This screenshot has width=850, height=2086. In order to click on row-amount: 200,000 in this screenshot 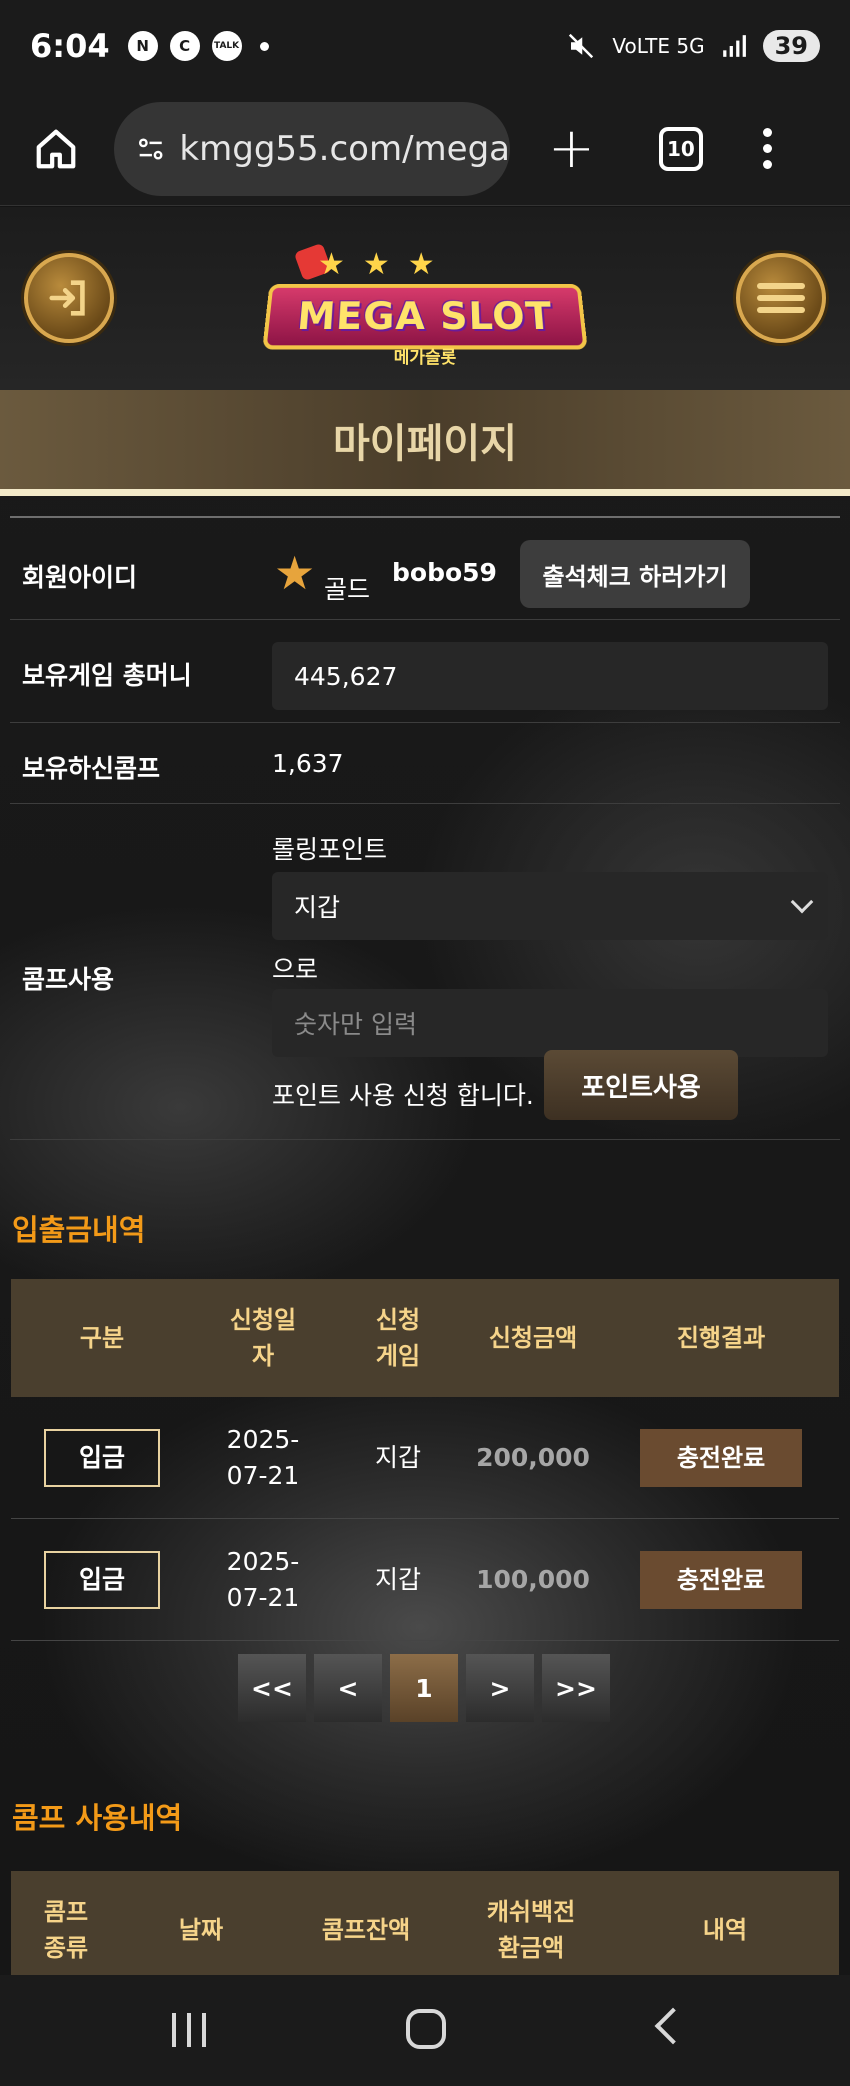, I will do `click(533, 1458)`.